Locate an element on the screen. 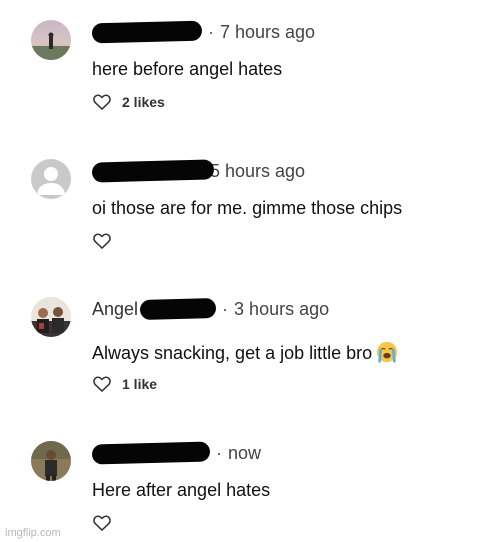  comment-text: Here after angel hates is located at coordinates (181, 490).